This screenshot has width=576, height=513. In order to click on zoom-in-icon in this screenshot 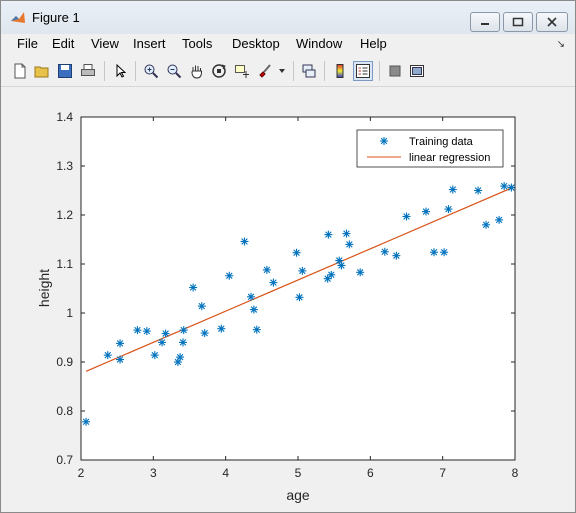, I will do `click(151, 71)`.